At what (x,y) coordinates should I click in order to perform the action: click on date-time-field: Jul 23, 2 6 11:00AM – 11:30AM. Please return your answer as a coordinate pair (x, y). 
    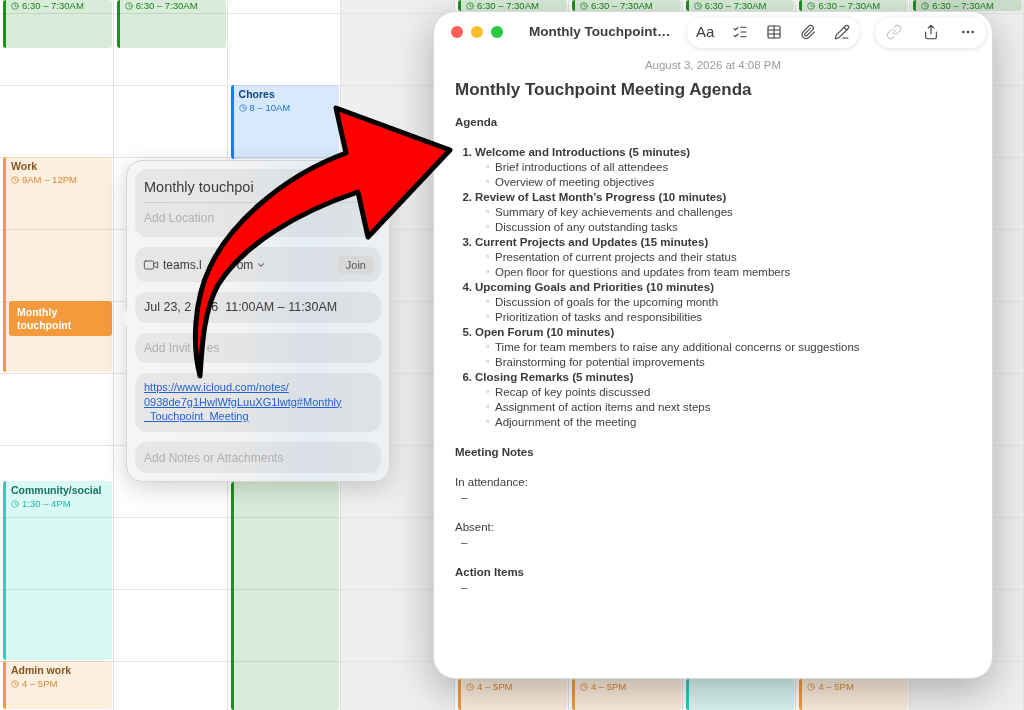
    Looking at the image, I should click on (258, 307).